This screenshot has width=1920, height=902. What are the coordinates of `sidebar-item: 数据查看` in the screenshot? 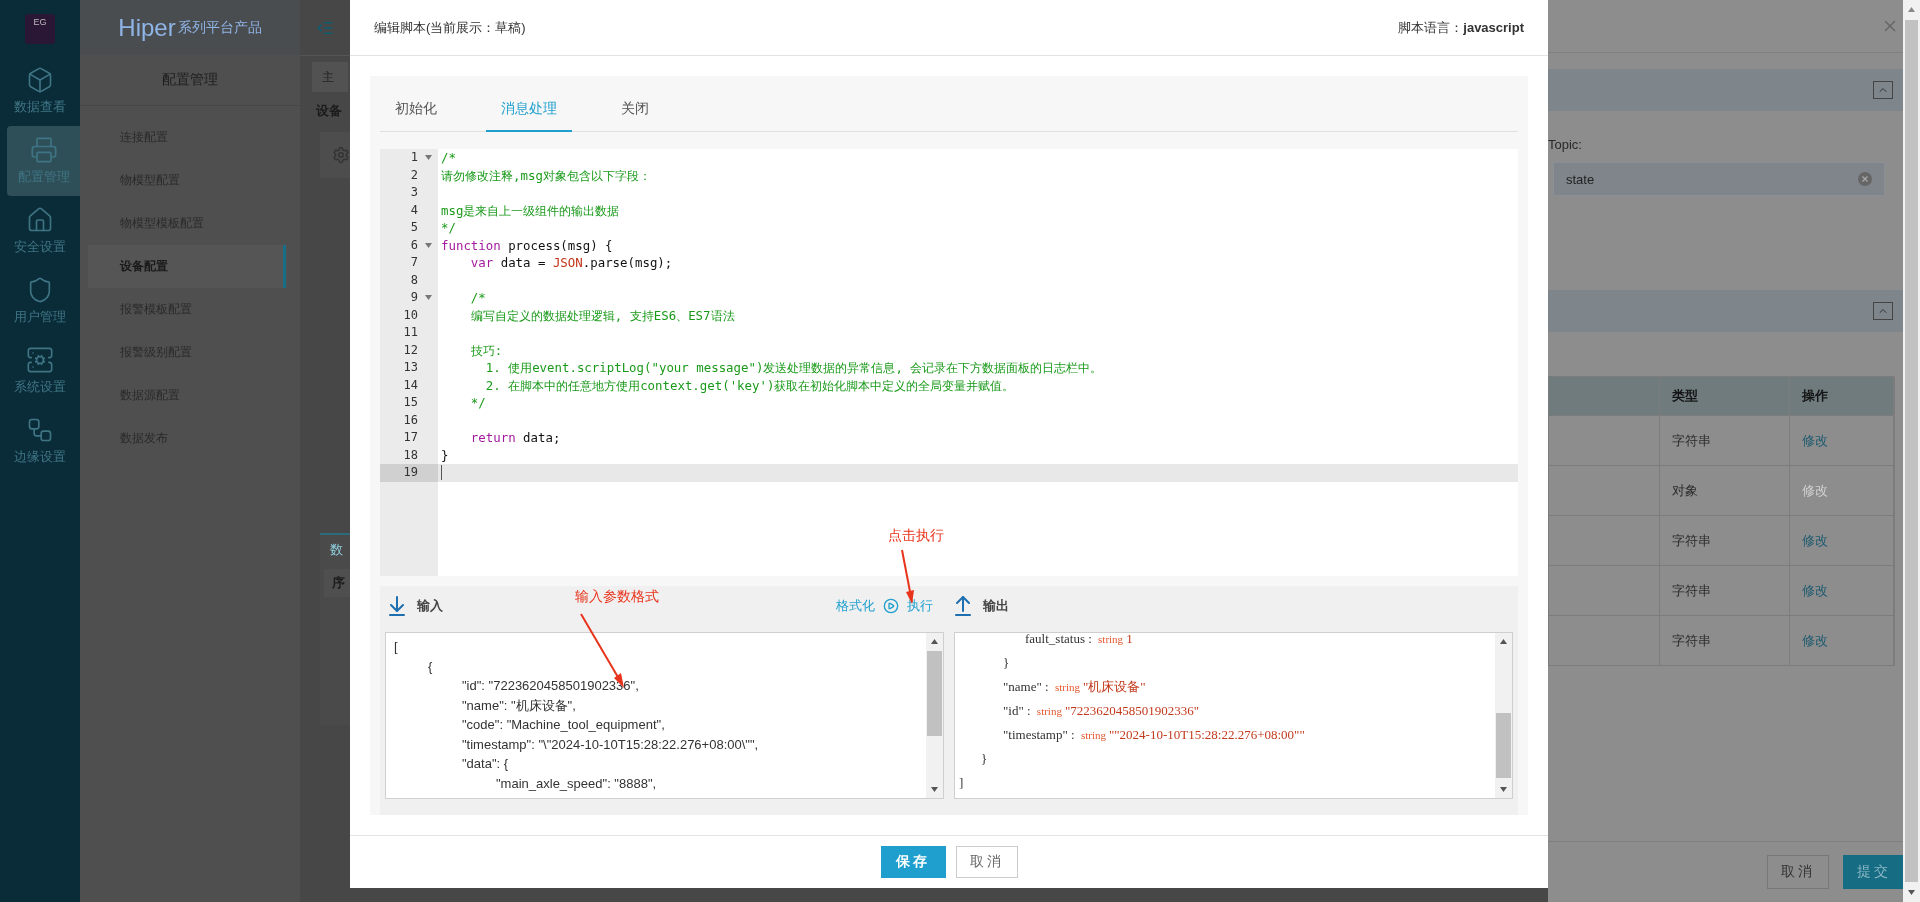 It's located at (40, 91).